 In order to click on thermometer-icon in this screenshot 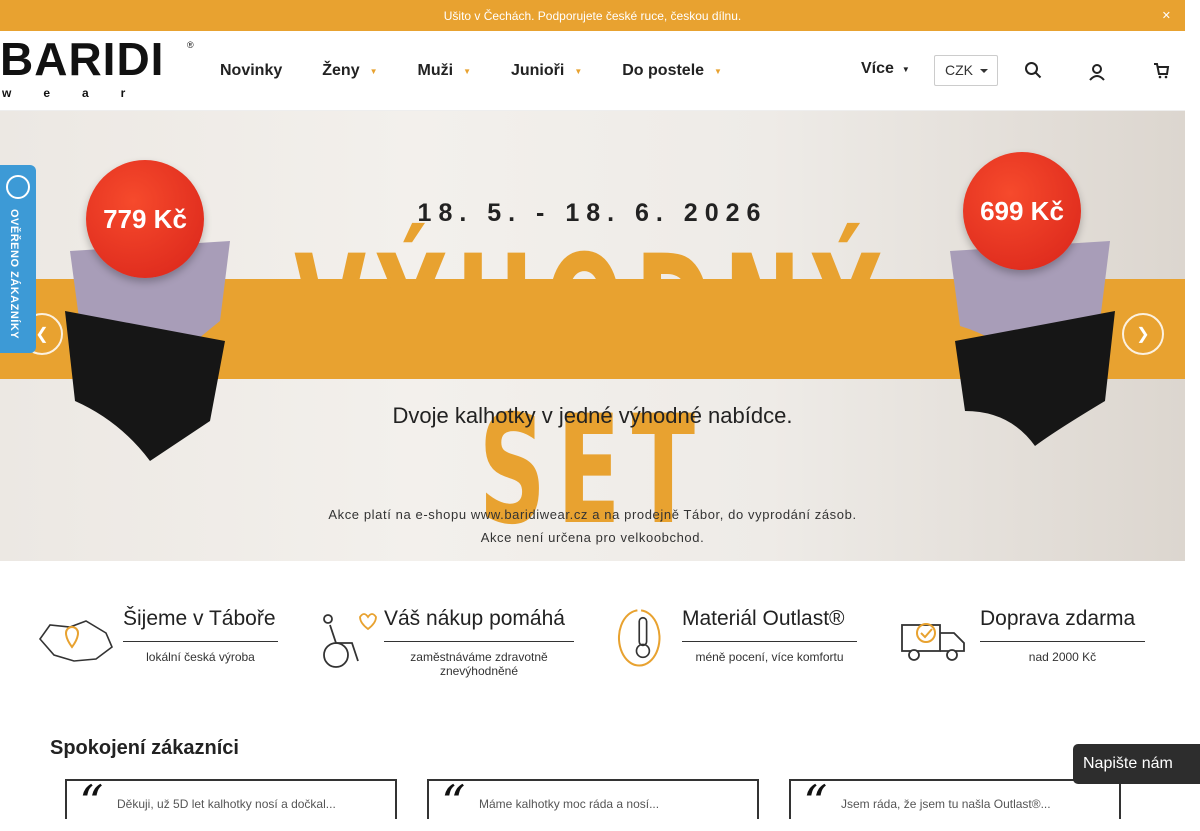, I will do `click(639, 638)`.